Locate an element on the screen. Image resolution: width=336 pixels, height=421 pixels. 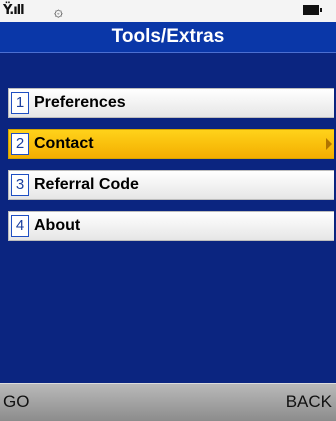
menu-item-number: 1 is located at coordinates (20, 103).